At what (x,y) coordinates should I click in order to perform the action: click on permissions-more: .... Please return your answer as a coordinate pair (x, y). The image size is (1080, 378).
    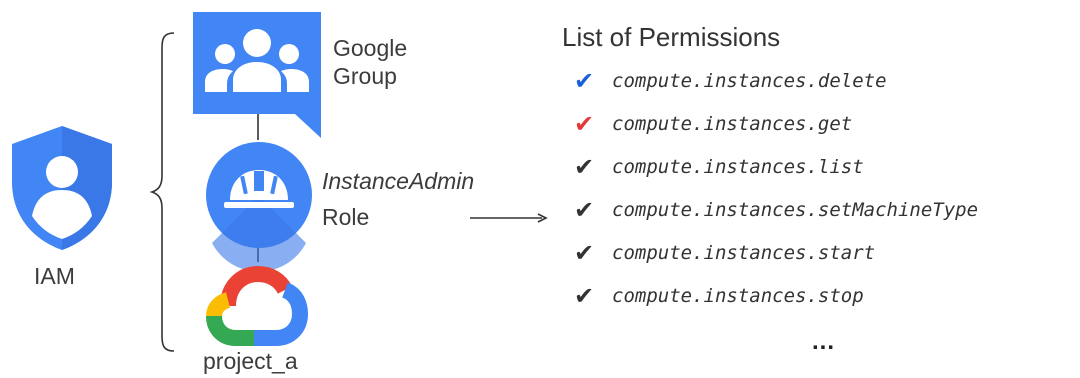
    Looking at the image, I should click on (824, 341).